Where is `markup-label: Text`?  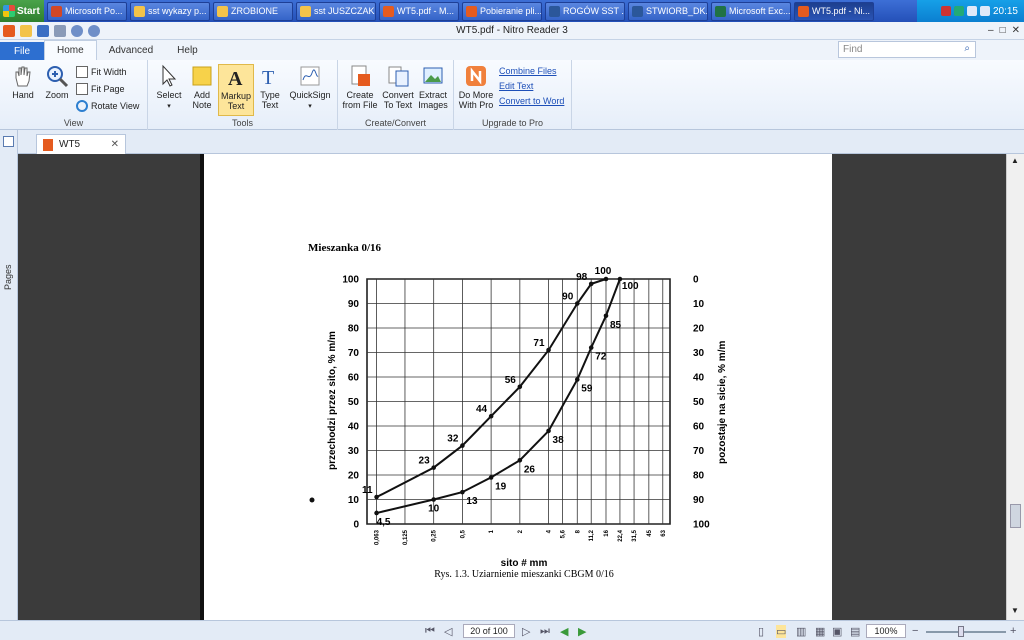
markup-label: Text is located at coordinates (236, 106).